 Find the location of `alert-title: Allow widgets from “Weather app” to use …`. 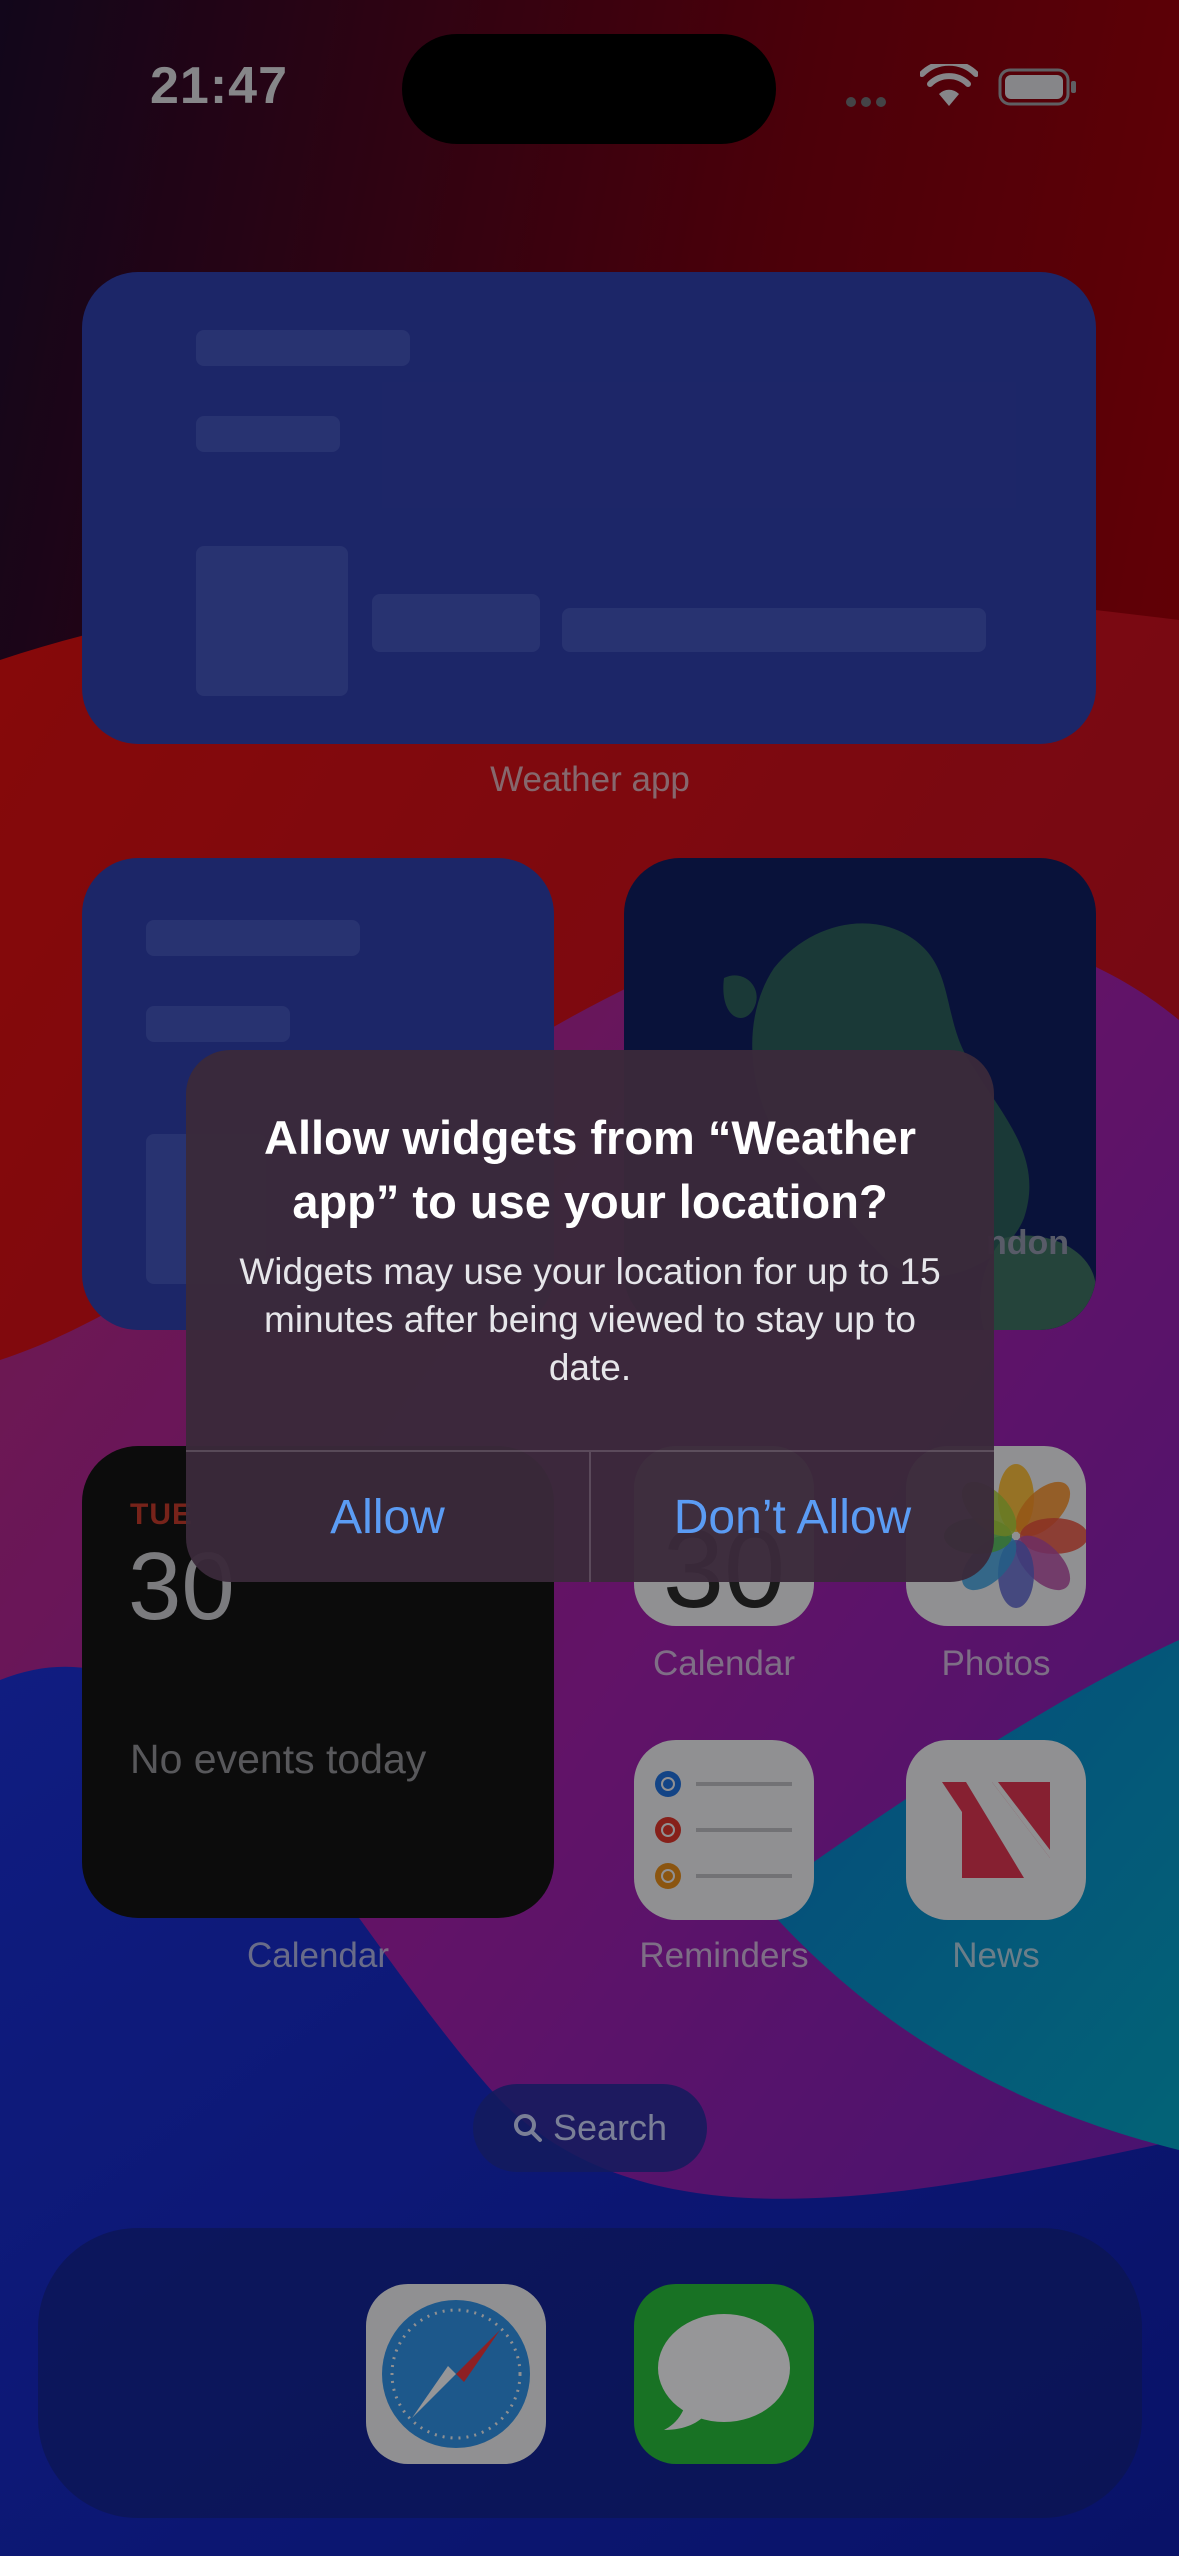

alert-title: Allow widgets from “Weather app” to use … is located at coordinates (590, 1169).